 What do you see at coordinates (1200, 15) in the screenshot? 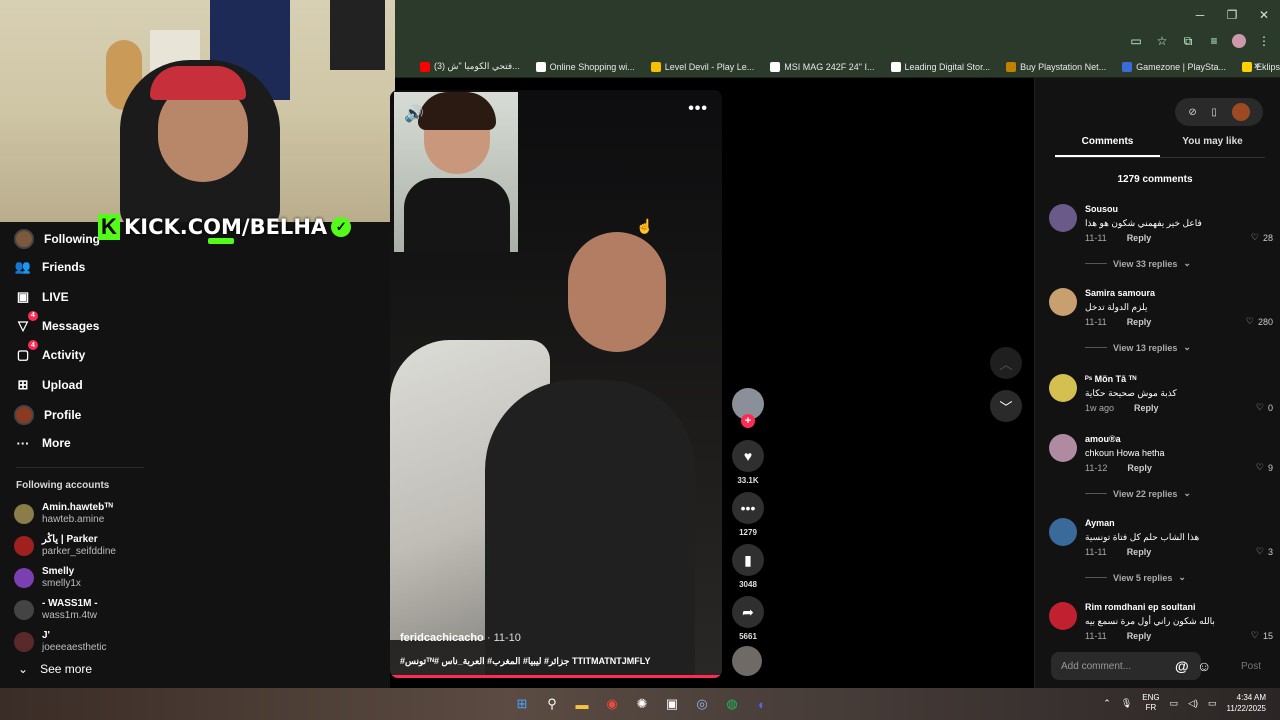
I see `minimize-icon: ─` at bounding box center [1200, 15].